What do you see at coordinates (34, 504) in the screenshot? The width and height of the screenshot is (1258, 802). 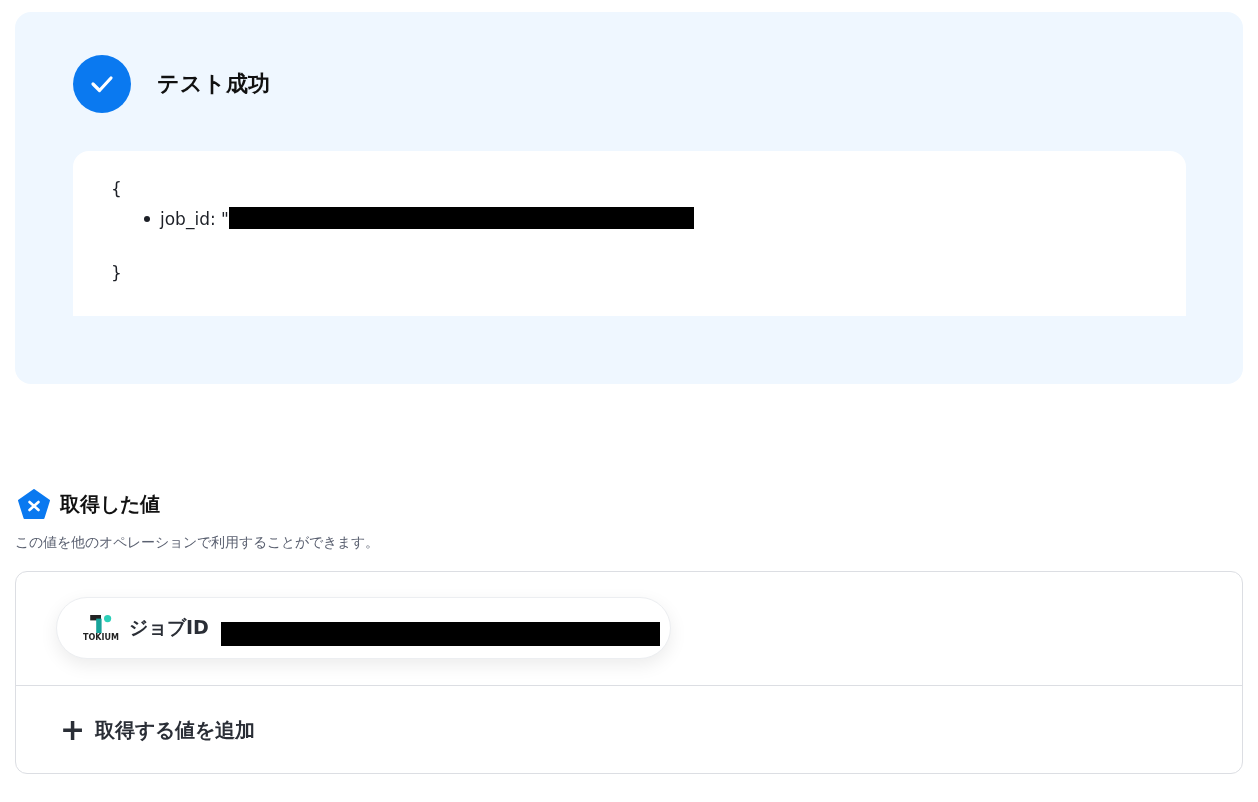 I see `variable-icon` at bounding box center [34, 504].